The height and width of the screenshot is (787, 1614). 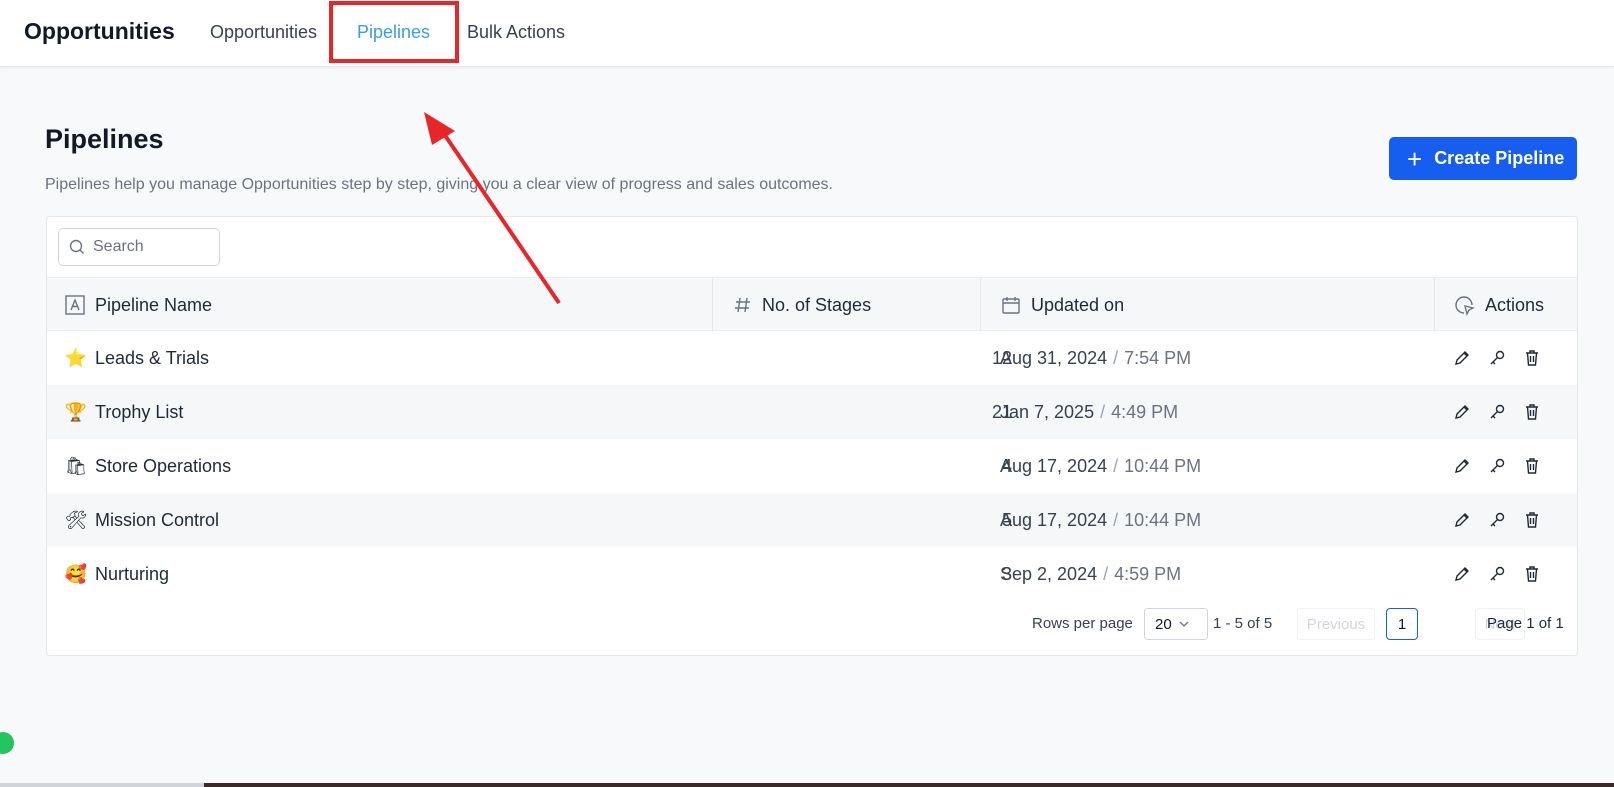 What do you see at coordinates (1054, 357) in the screenshot?
I see `updated-date: Aug 31, 2024` at bounding box center [1054, 357].